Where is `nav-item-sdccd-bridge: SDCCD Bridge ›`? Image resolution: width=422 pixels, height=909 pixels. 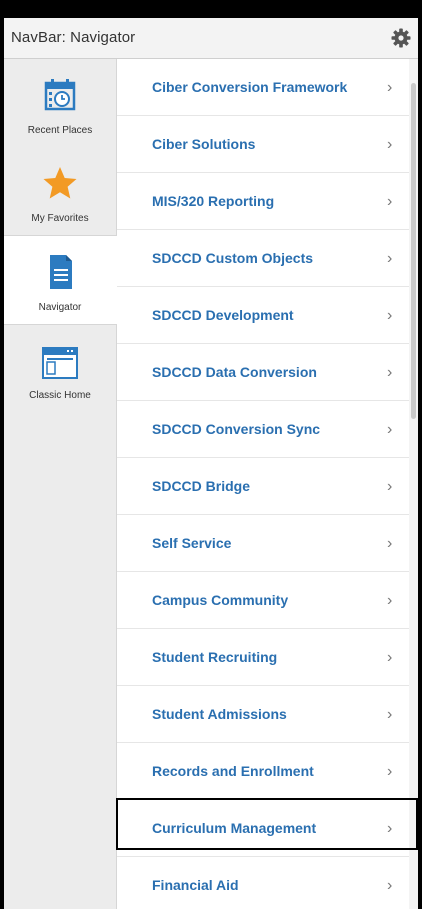 nav-item-sdccd-bridge: SDCCD Bridge › is located at coordinates (263, 486).